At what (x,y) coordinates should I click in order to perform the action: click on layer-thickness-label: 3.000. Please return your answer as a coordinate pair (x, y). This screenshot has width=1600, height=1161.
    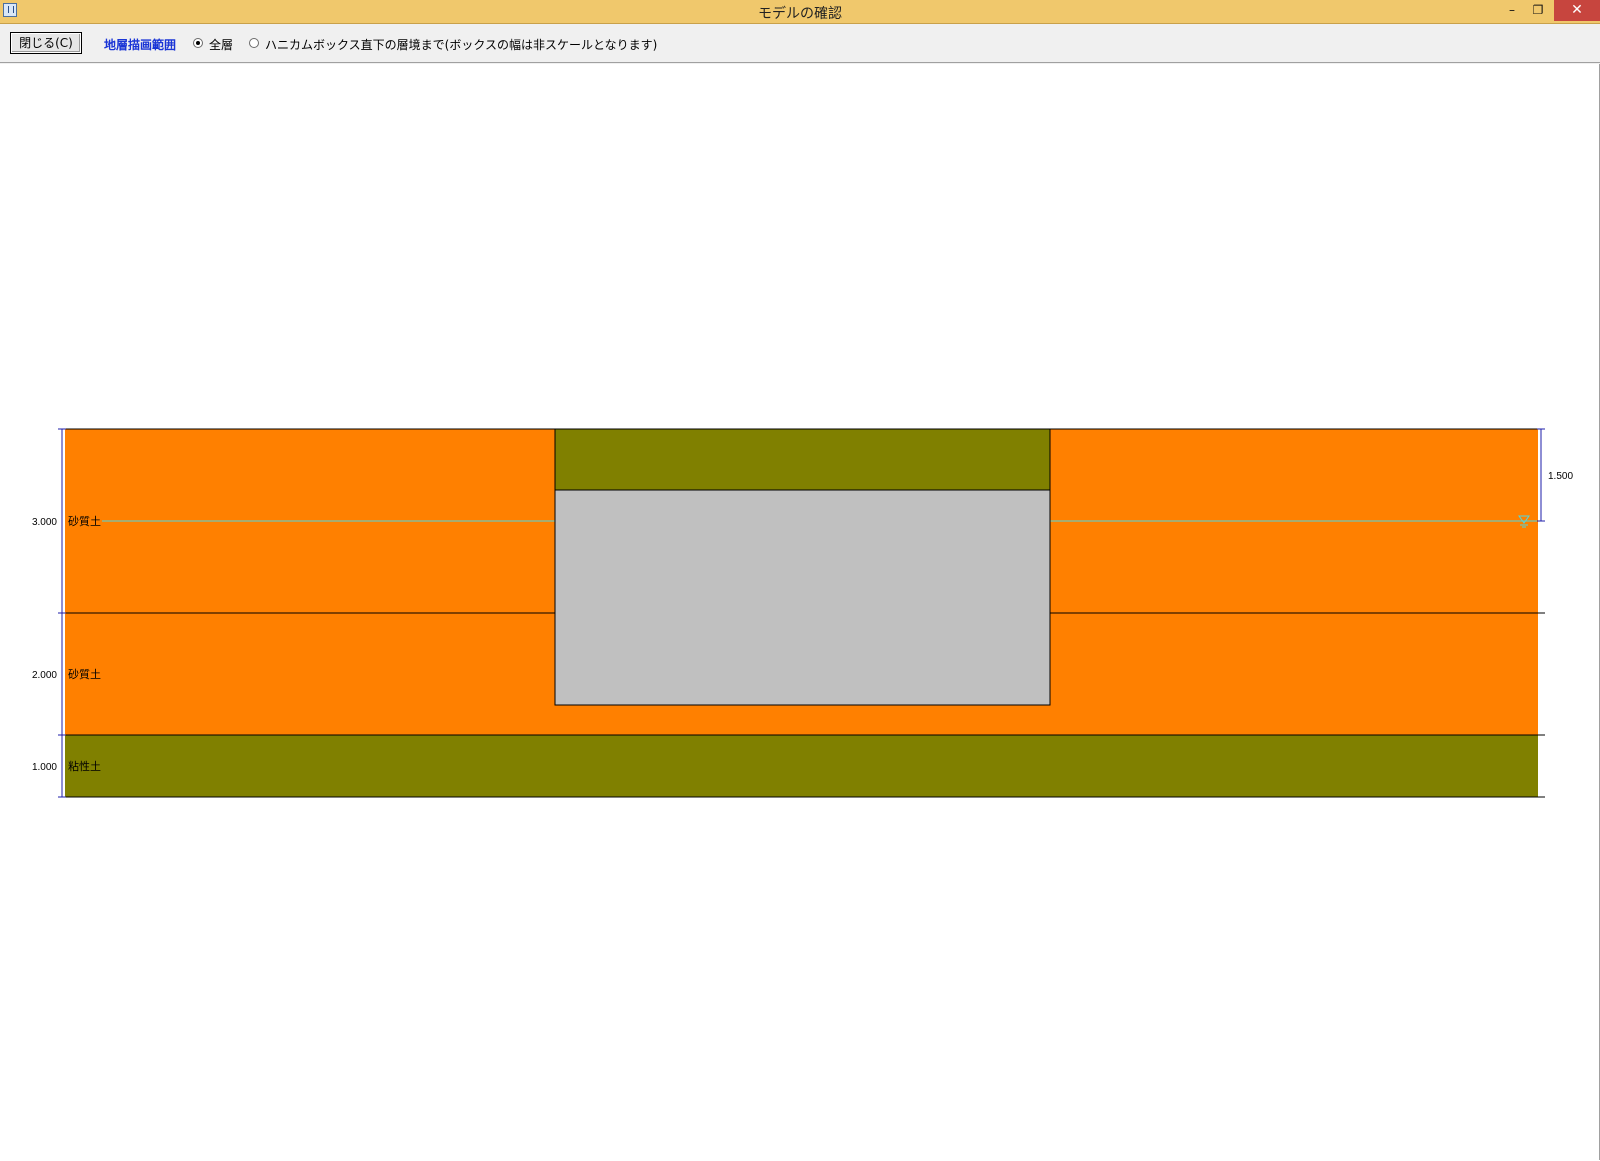
    Looking at the image, I should click on (44, 522).